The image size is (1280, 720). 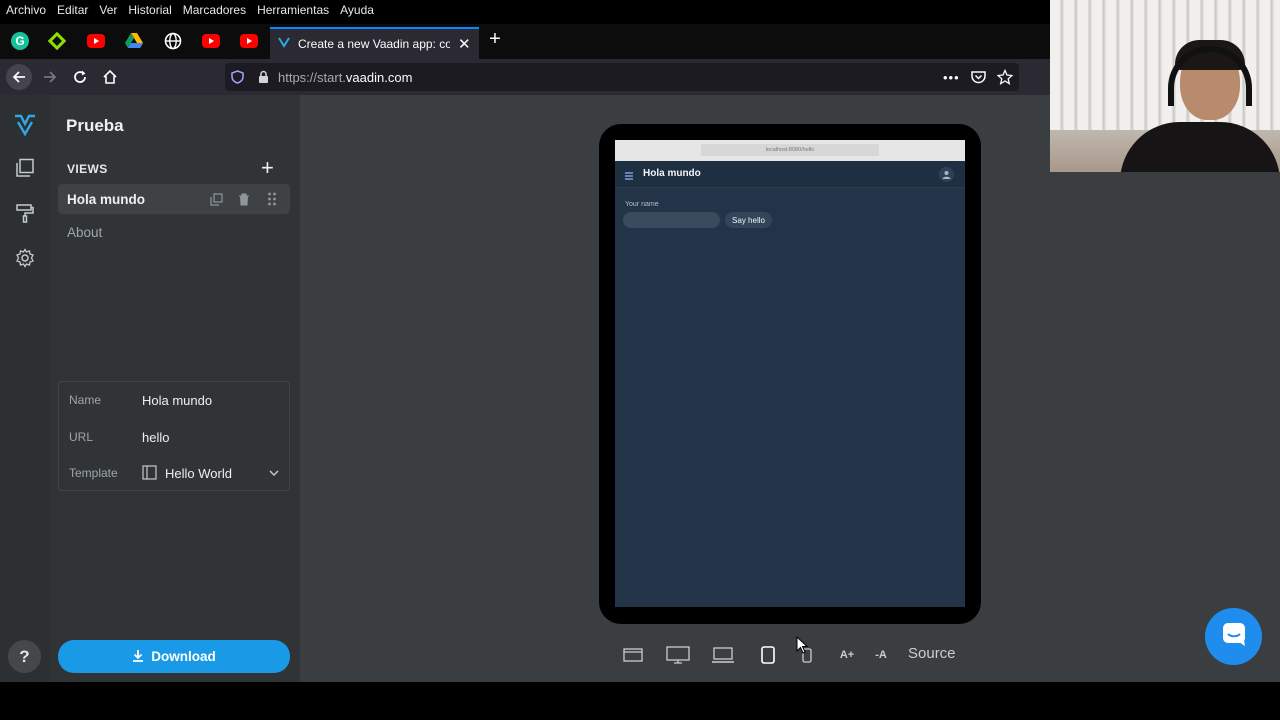 I want to click on svg-text: G, so click(x=19, y=41).